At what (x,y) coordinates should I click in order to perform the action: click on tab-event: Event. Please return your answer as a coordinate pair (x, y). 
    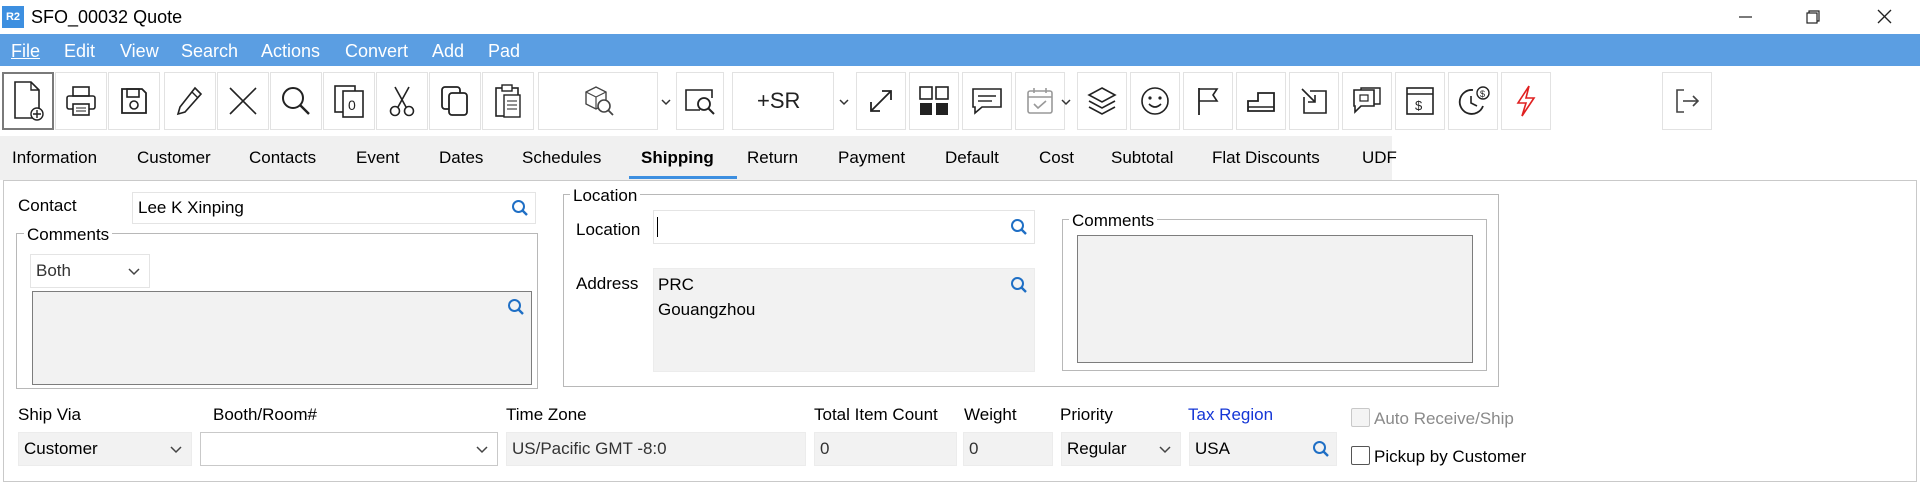
    Looking at the image, I should click on (377, 158).